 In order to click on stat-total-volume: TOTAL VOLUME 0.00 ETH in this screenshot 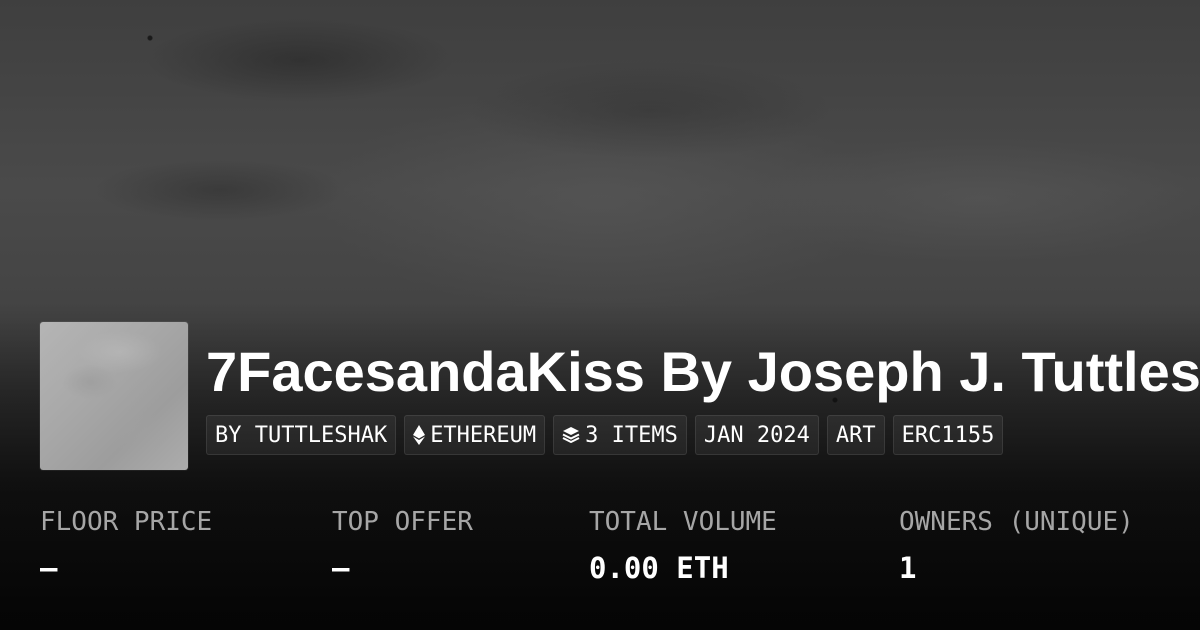, I will do `click(683, 546)`.